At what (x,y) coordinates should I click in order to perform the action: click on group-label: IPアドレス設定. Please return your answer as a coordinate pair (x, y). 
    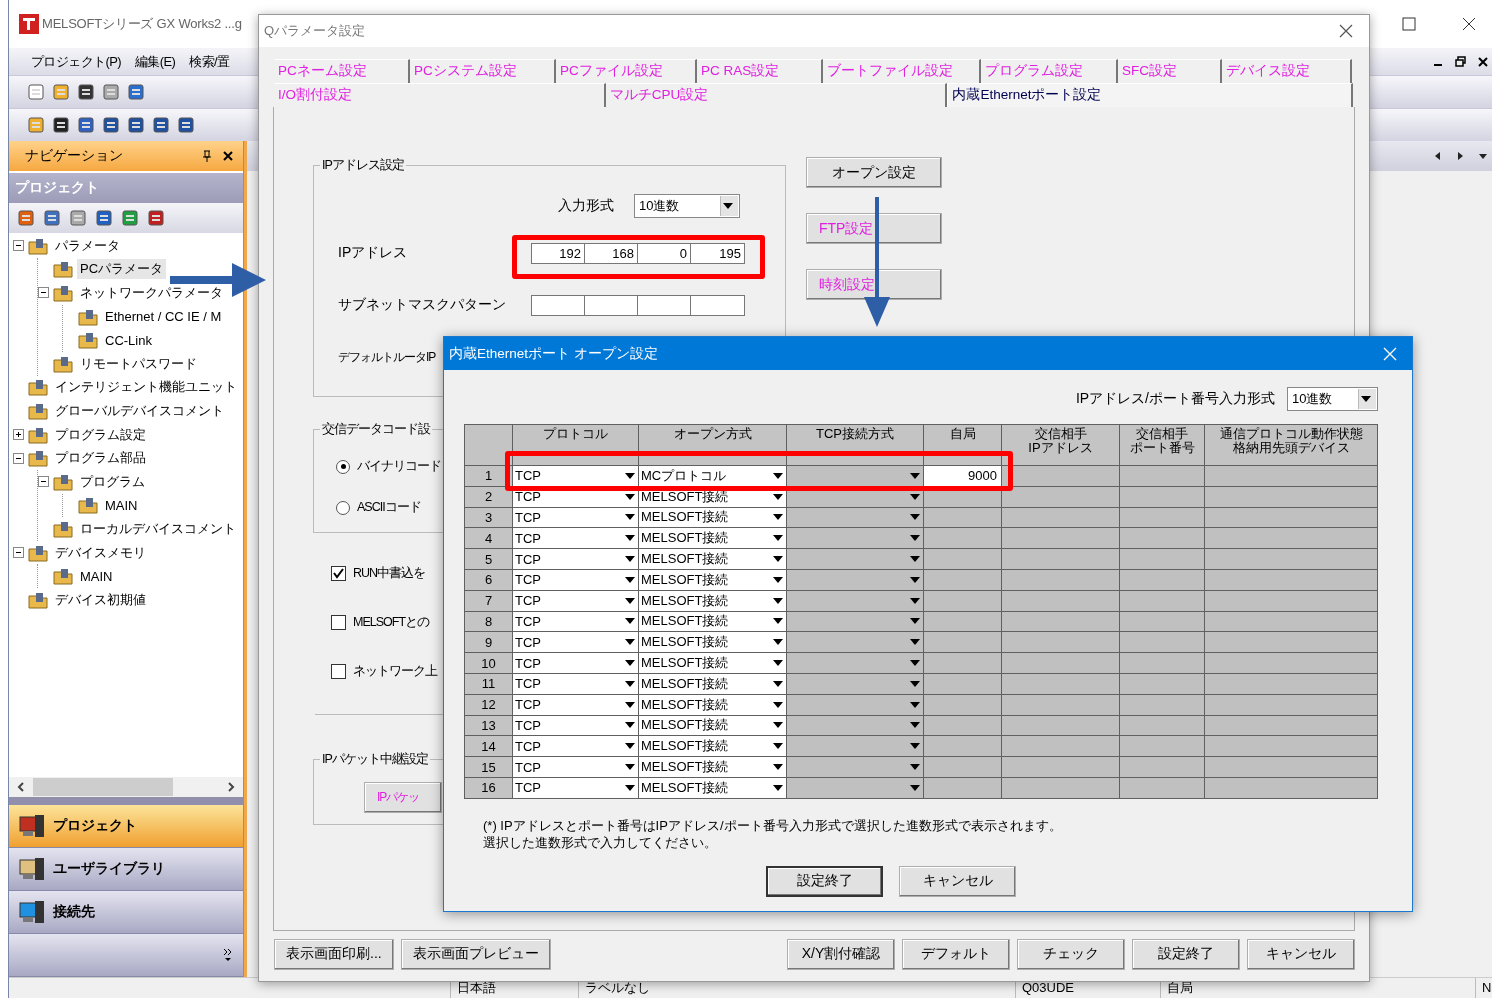
    Looking at the image, I should click on (363, 165).